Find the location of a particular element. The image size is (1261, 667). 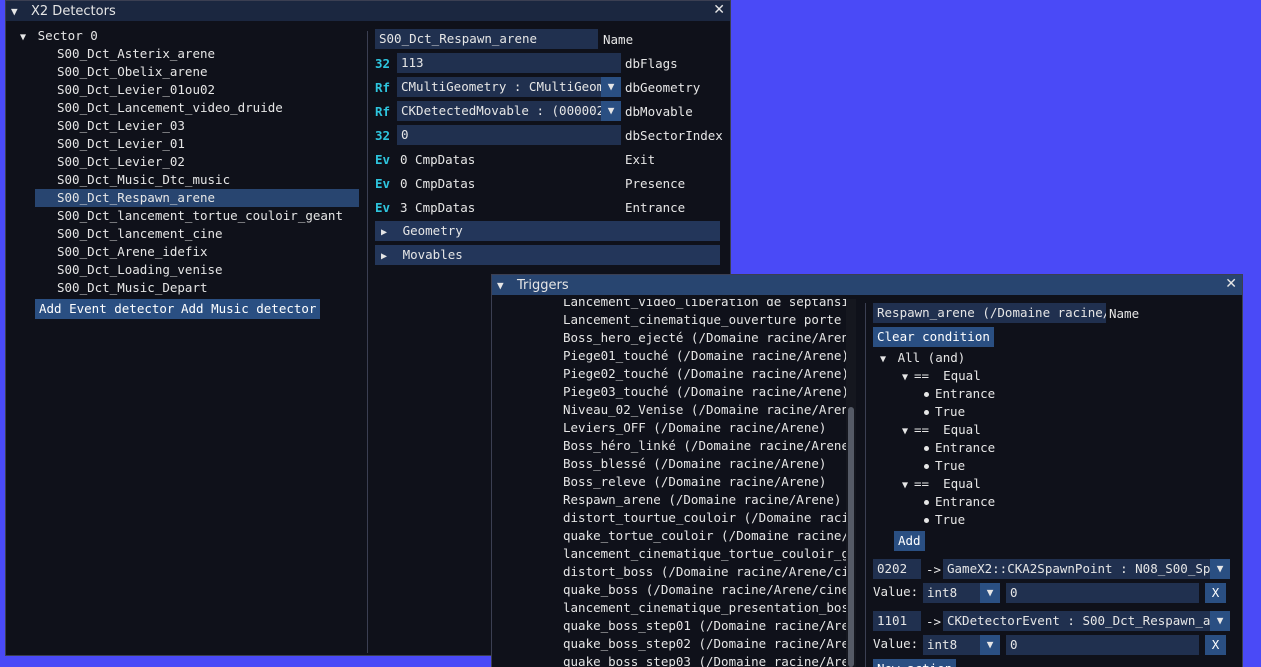

movables-section-header: ▶ Movables is located at coordinates (547, 255).